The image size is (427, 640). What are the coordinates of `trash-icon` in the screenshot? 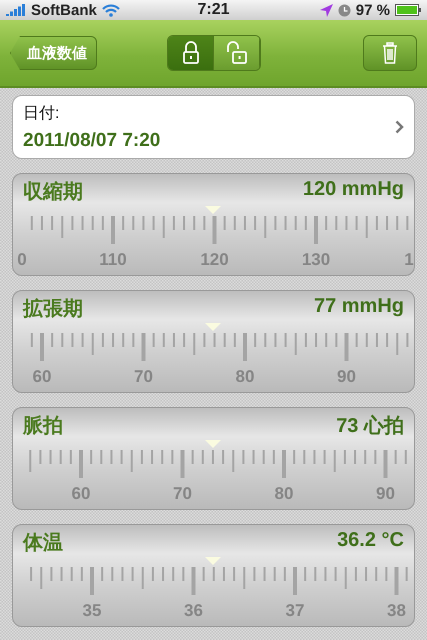 It's located at (390, 53).